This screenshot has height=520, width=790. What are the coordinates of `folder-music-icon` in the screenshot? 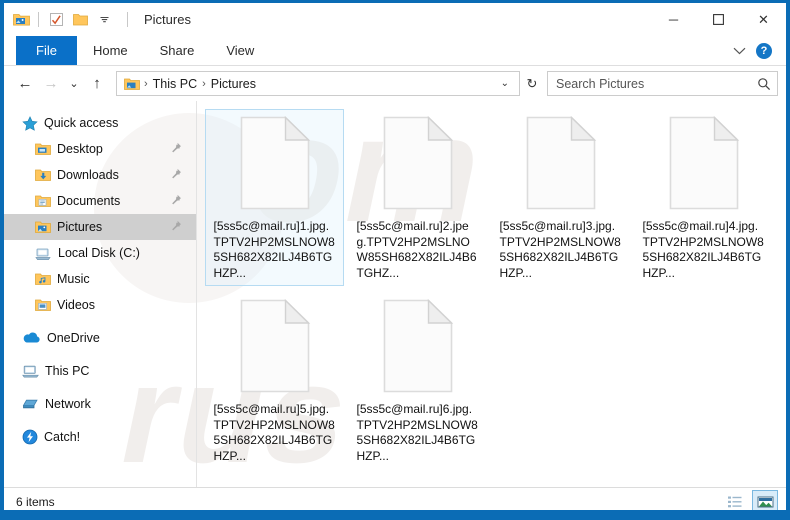 It's located at (43, 279).